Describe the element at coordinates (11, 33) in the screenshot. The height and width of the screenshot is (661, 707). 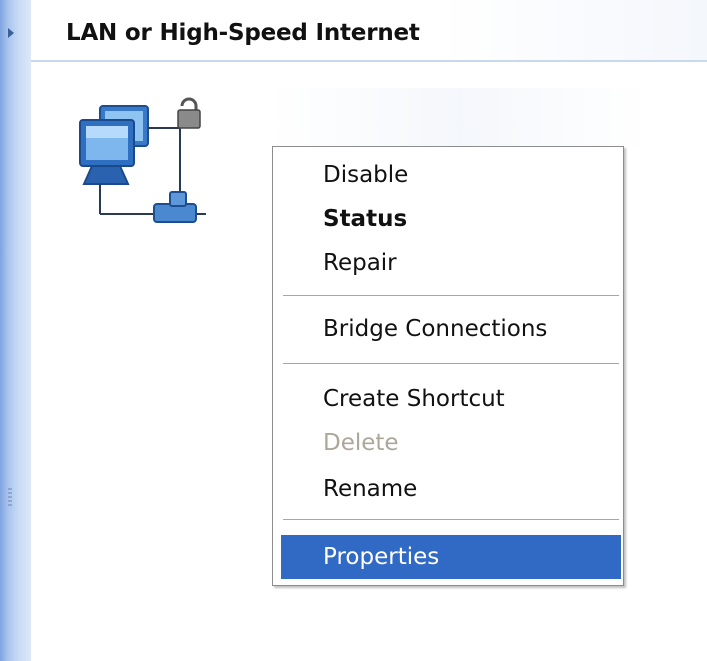
I see `collapse-arrow-icon` at that location.